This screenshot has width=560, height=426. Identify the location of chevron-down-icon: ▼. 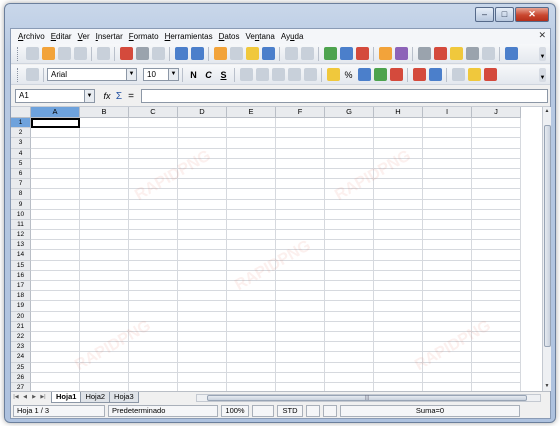
(131, 74).